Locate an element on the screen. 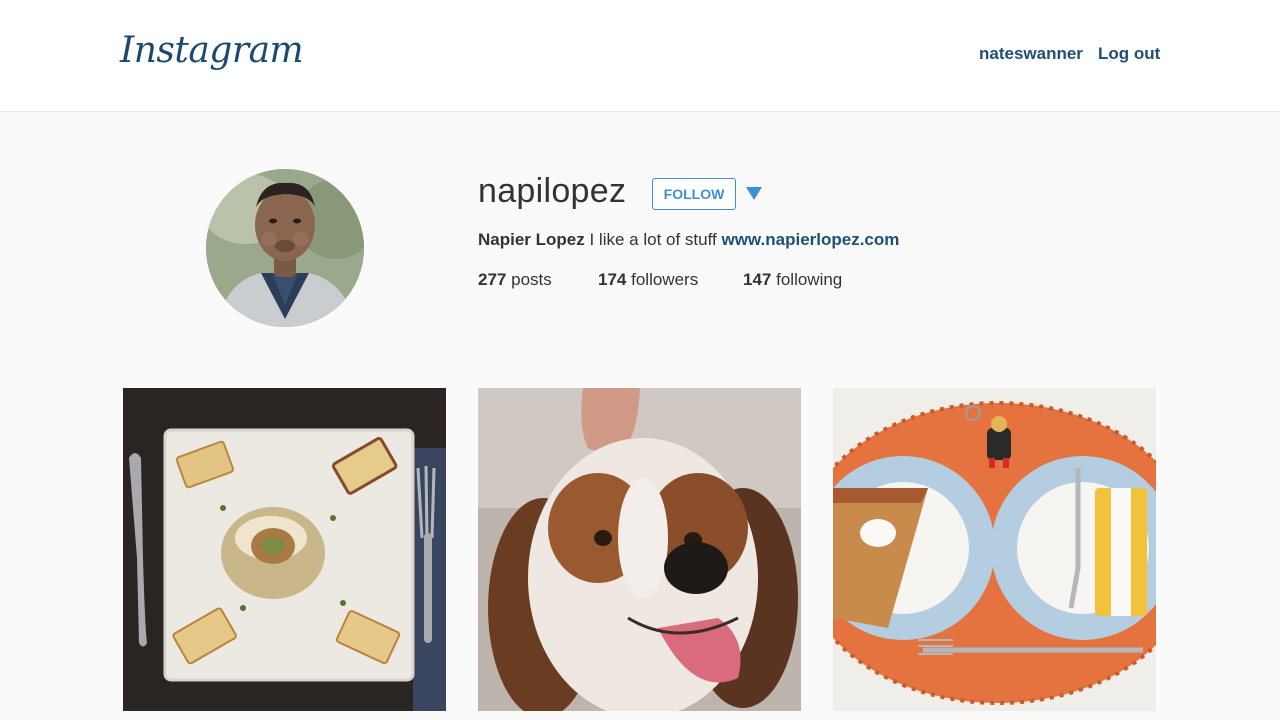 The image size is (1280, 720). profile-full-name: Napier Lopez is located at coordinates (531, 239).